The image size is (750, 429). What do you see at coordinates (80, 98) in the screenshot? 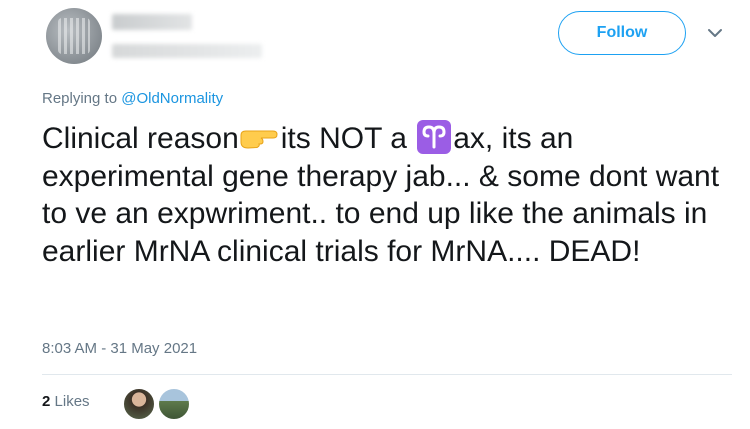
I see `replying-to-label: Replying to` at bounding box center [80, 98].